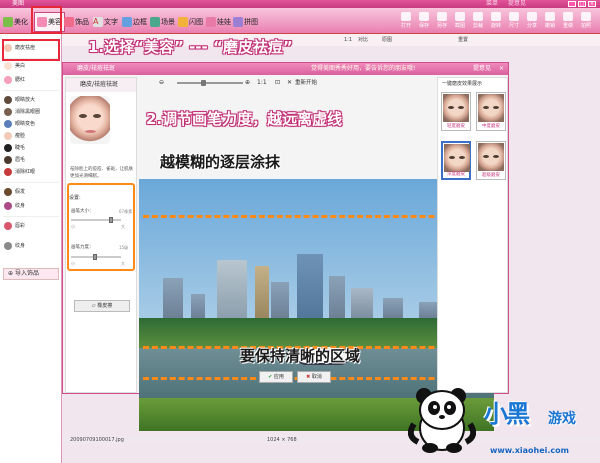  What do you see at coordinates (482, 69) in the screenshot?
I see `dialog-feedback-link: 提意见` at bounding box center [482, 69].